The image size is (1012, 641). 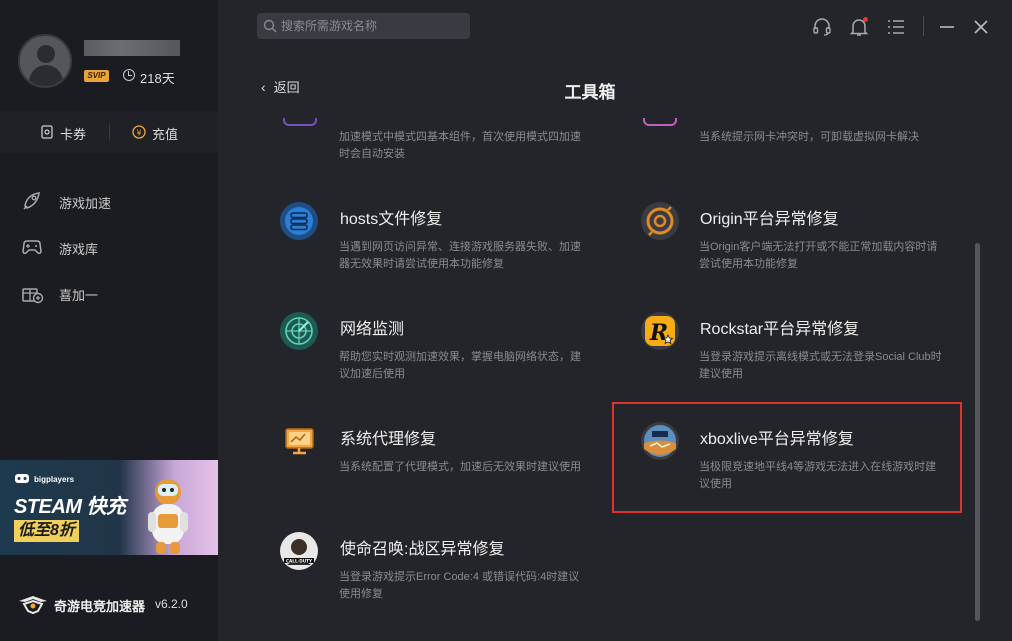 What do you see at coordinates (109, 293) in the screenshot?
I see `sidebar-item-free-games: 喜加一` at bounding box center [109, 293].